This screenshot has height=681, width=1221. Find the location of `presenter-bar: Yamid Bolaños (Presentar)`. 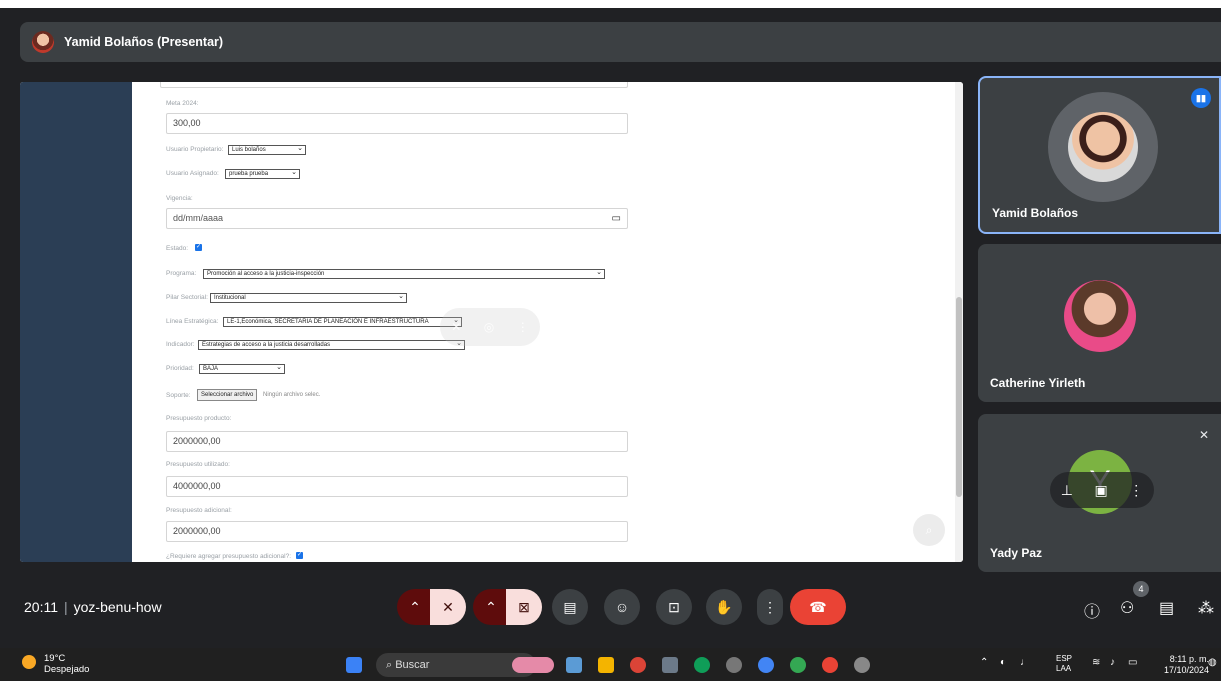

presenter-bar: Yamid Bolaños (Presentar) is located at coordinates (620, 42).